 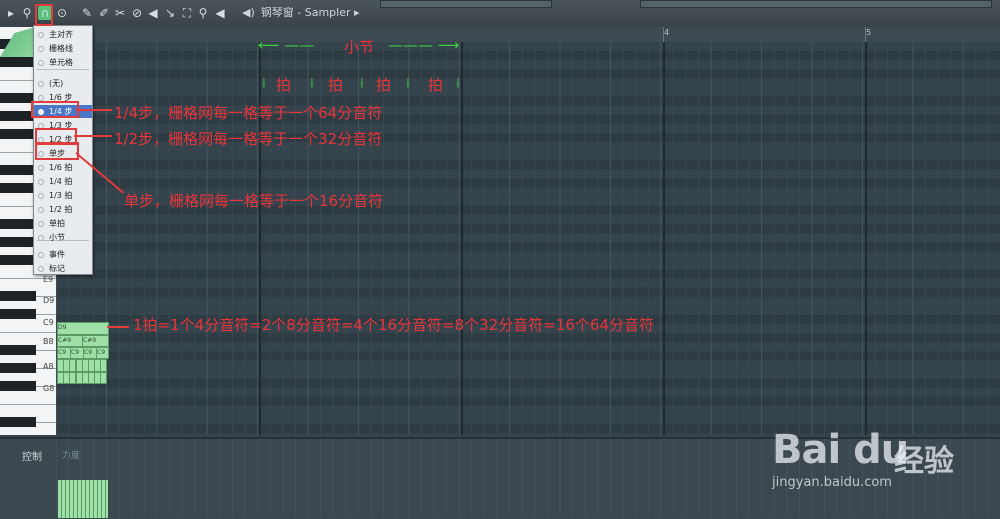 What do you see at coordinates (203, 13) in the screenshot?
I see `zoom-icon: ⚲` at bounding box center [203, 13].